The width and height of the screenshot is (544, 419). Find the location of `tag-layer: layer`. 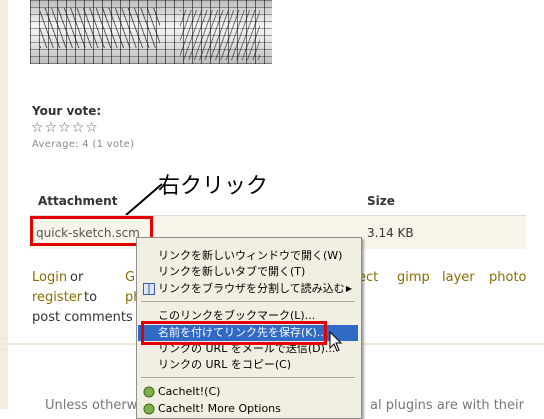

tag-layer: layer is located at coordinates (458, 277).